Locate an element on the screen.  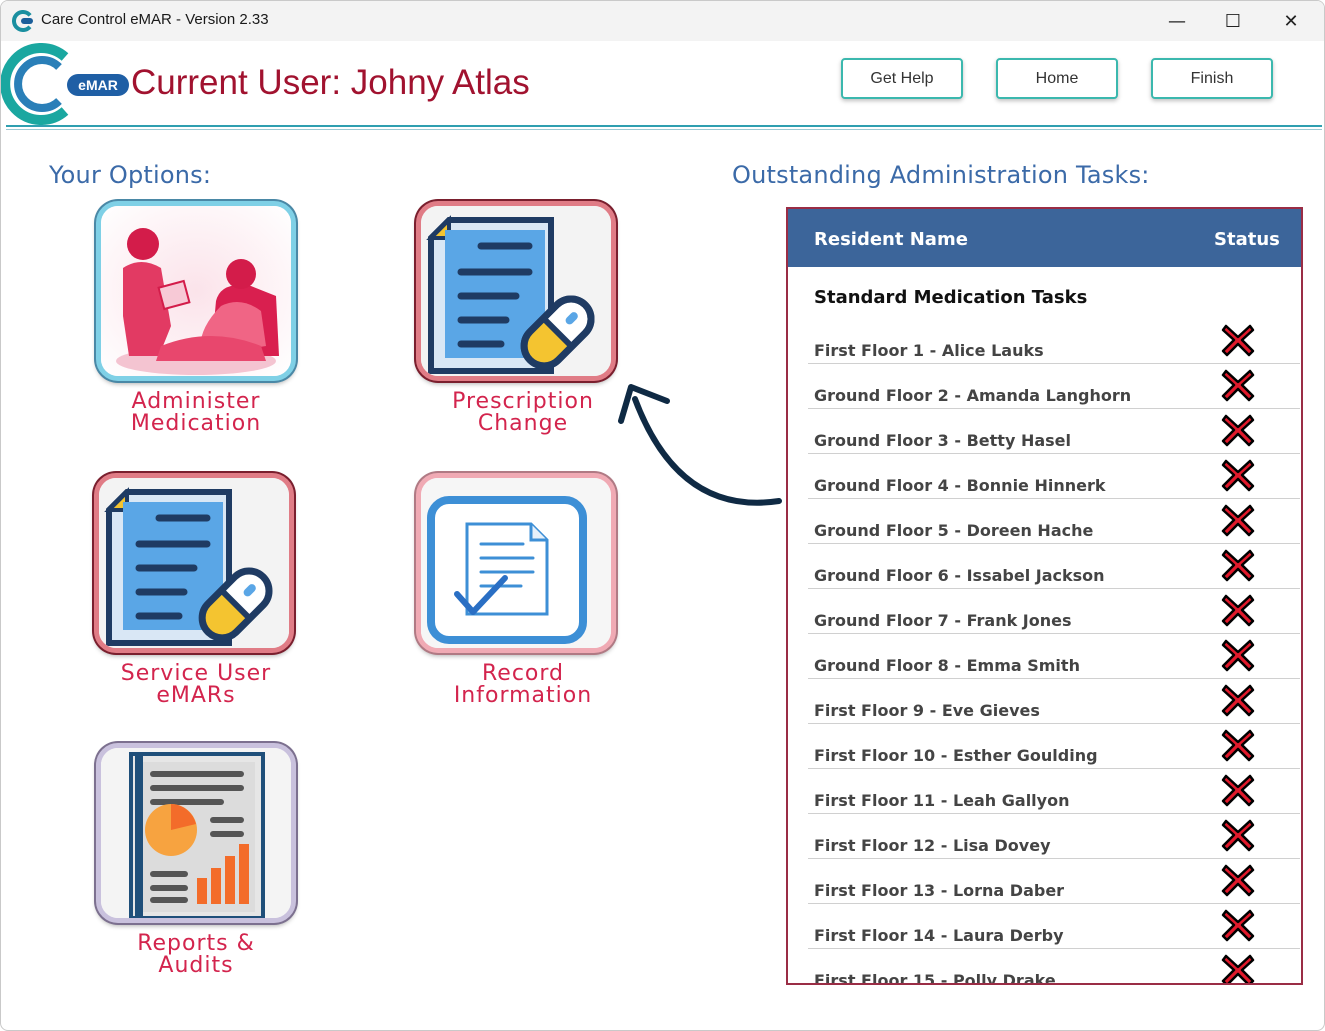
table-row: Ground Floor 7 - Frank Jones is located at coordinates (1054, 611).